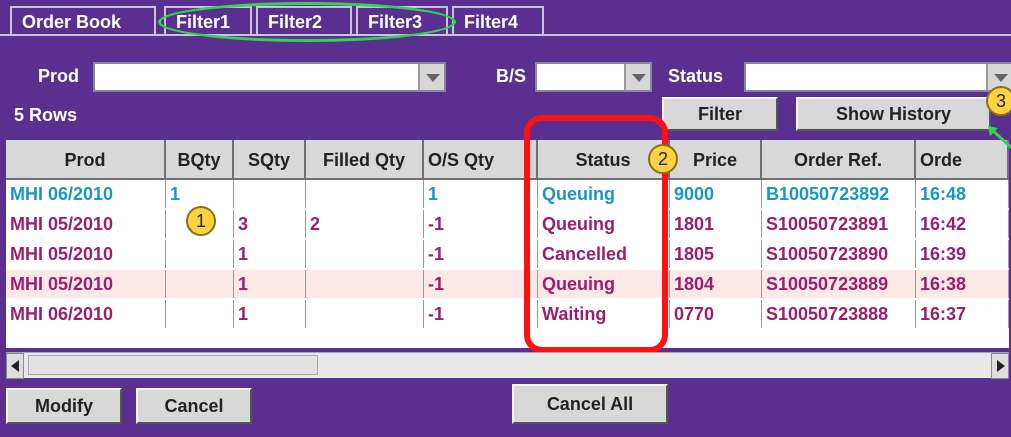 This screenshot has height=437, width=1011. What do you see at coordinates (200, 194) in the screenshot?
I see `cell-bqty: 1` at bounding box center [200, 194].